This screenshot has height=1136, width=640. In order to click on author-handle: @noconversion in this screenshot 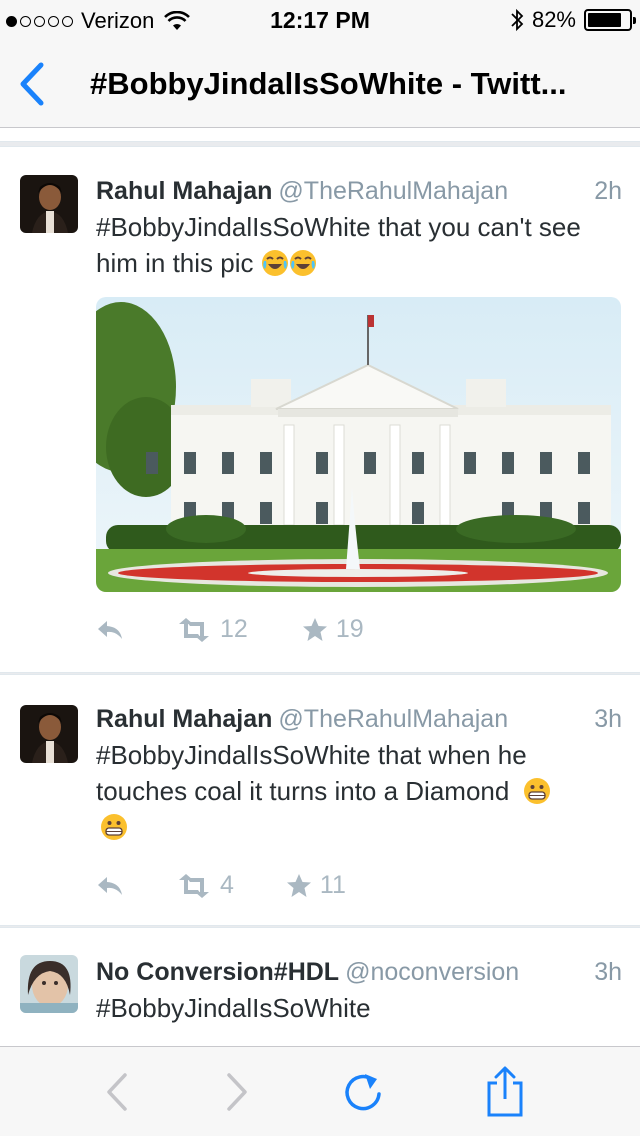, I will do `click(432, 972)`.